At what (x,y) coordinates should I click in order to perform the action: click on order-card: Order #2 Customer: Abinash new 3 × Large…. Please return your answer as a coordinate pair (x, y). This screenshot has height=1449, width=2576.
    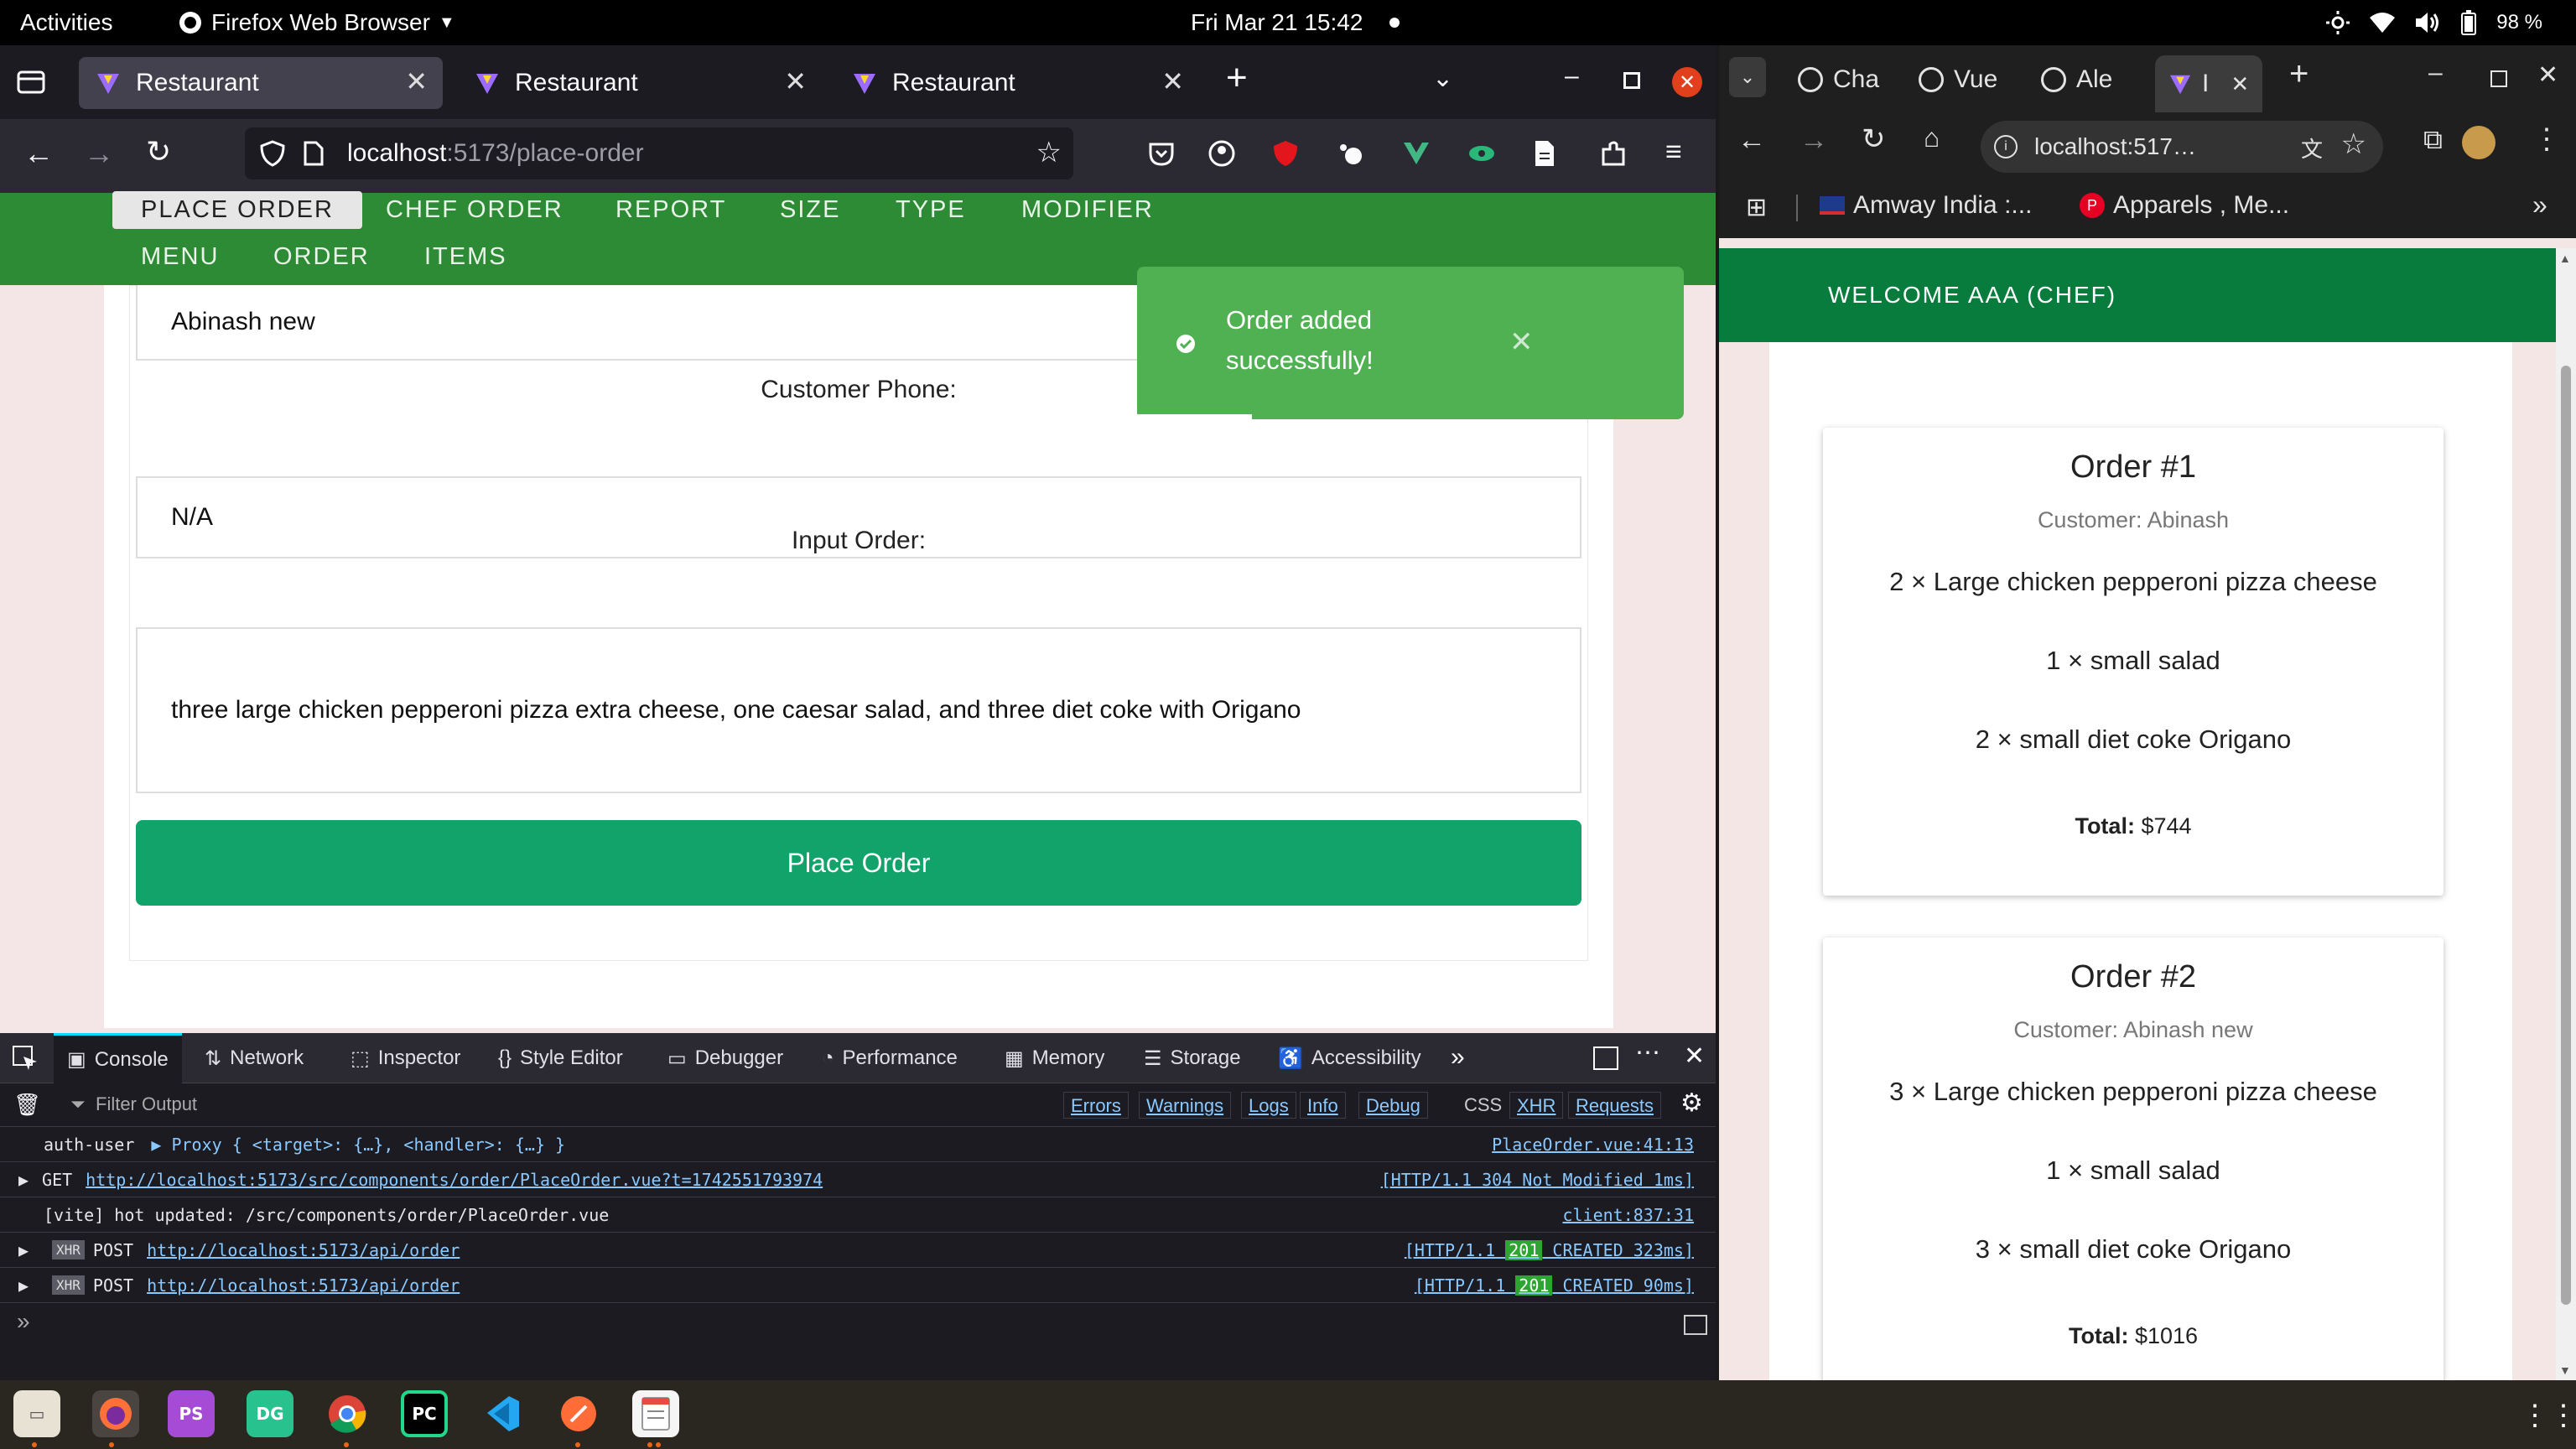
    Looking at the image, I should click on (2133, 1158).